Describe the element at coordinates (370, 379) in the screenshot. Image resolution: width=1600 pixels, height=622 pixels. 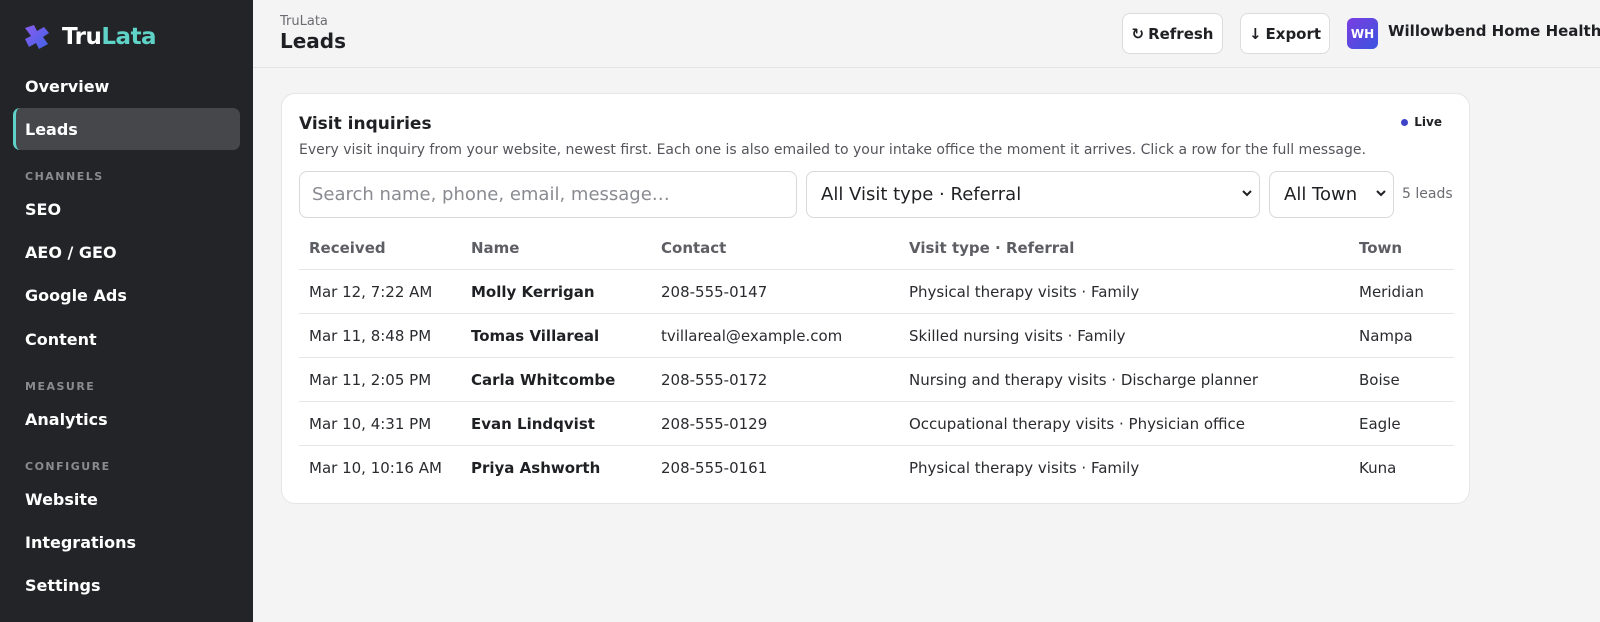
I see `cell-received: Mar 11, 2:05 PM` at that location.